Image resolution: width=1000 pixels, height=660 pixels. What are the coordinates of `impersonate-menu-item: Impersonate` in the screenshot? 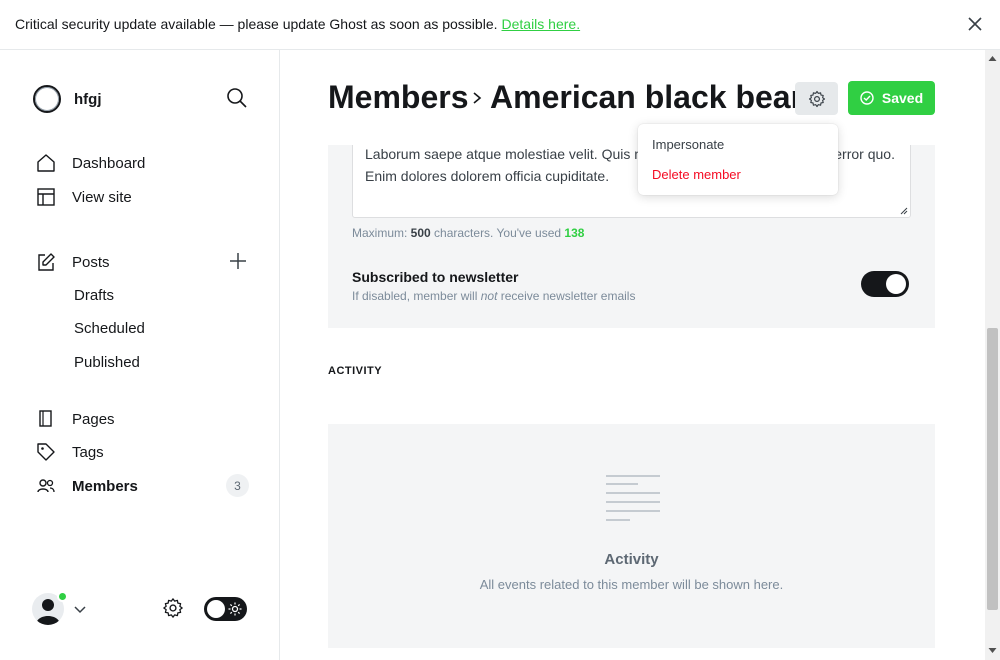 It's located at (688, 144).